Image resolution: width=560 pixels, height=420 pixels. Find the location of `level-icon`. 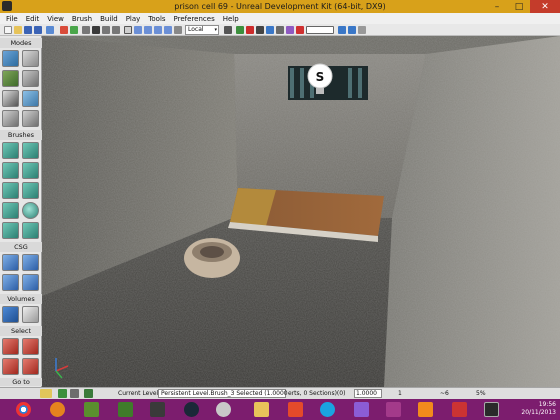

level-icon is located at coordinates (88, 393).